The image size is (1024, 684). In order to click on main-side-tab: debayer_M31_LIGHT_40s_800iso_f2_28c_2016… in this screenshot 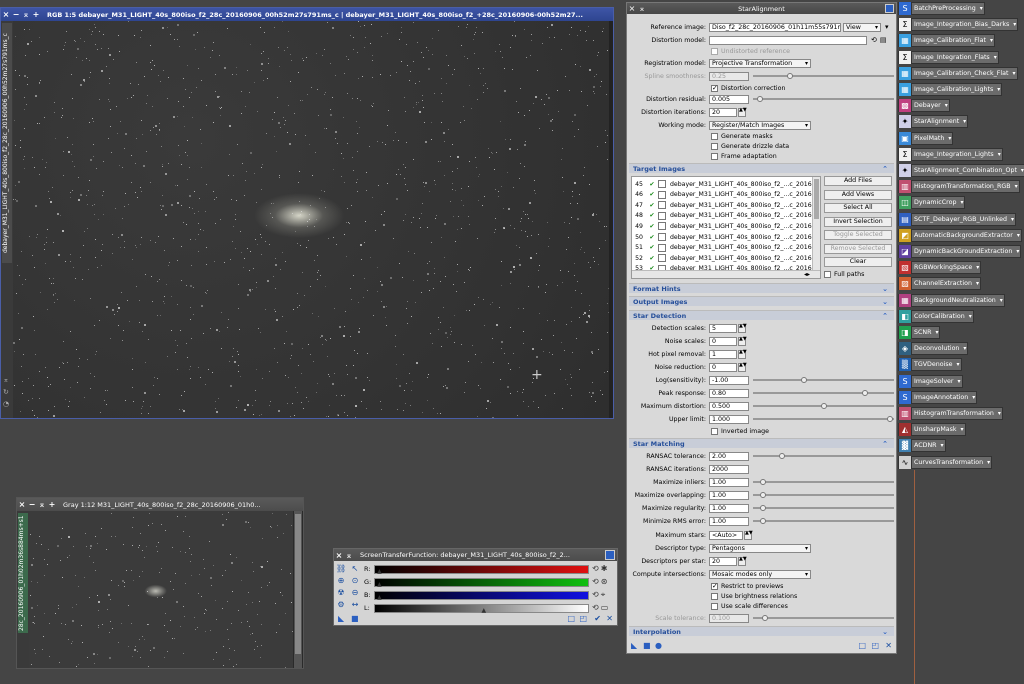, I will do `click(7, 143)`.